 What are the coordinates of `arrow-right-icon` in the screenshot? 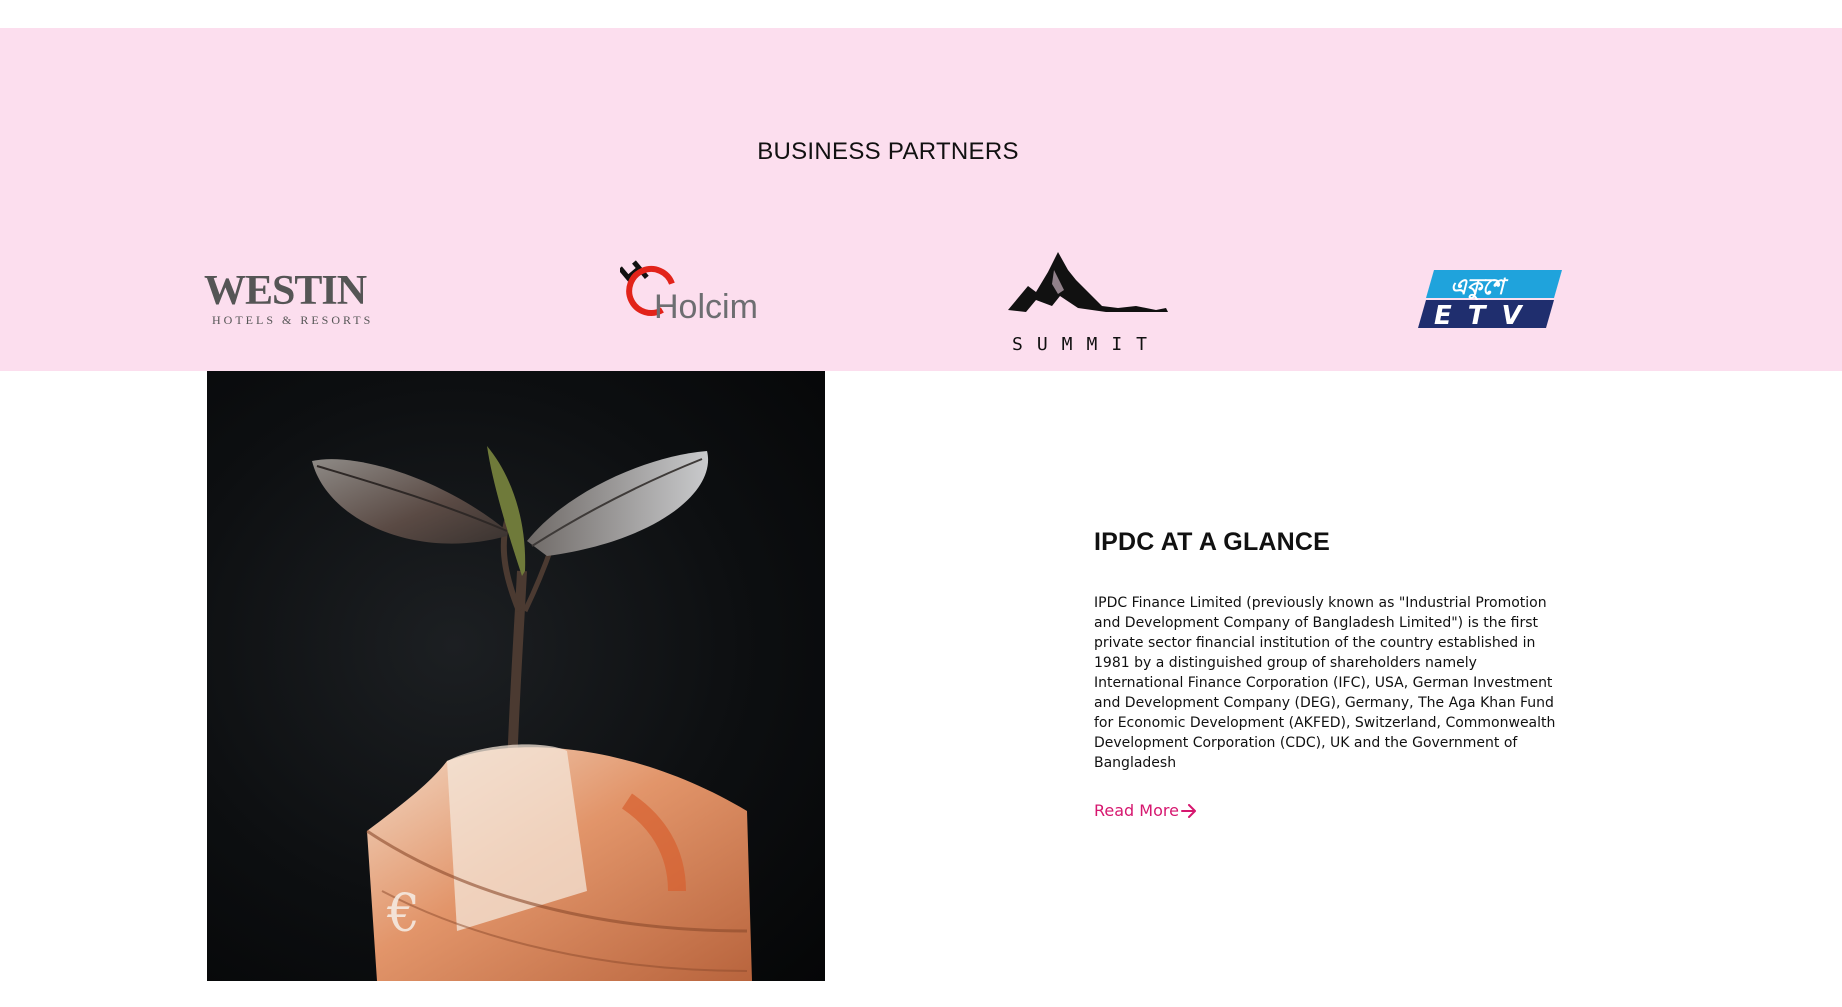 It's located at (1188, 810).